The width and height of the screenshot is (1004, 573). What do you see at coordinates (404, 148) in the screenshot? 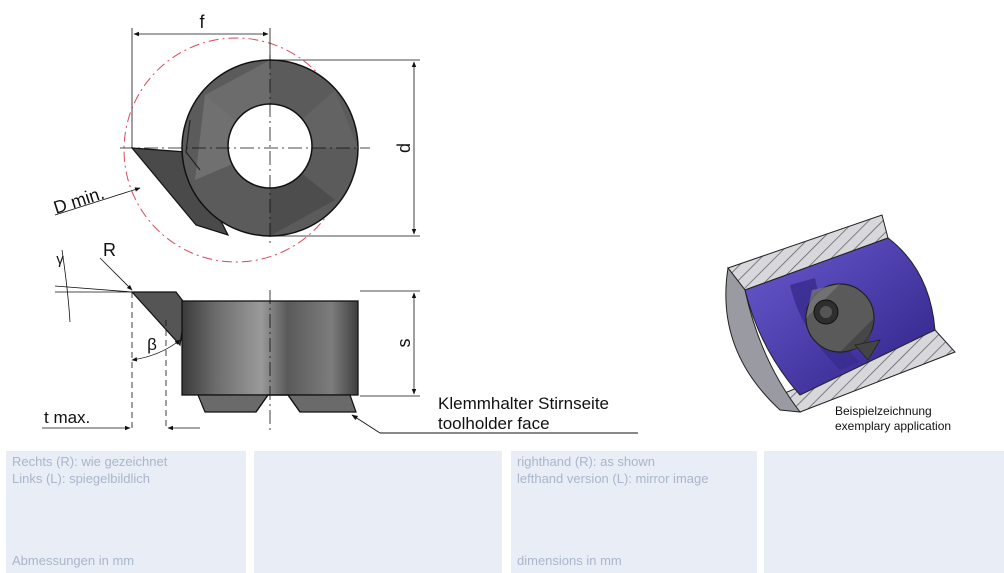
I see `label-d: d` at bounding box center [404, 148].